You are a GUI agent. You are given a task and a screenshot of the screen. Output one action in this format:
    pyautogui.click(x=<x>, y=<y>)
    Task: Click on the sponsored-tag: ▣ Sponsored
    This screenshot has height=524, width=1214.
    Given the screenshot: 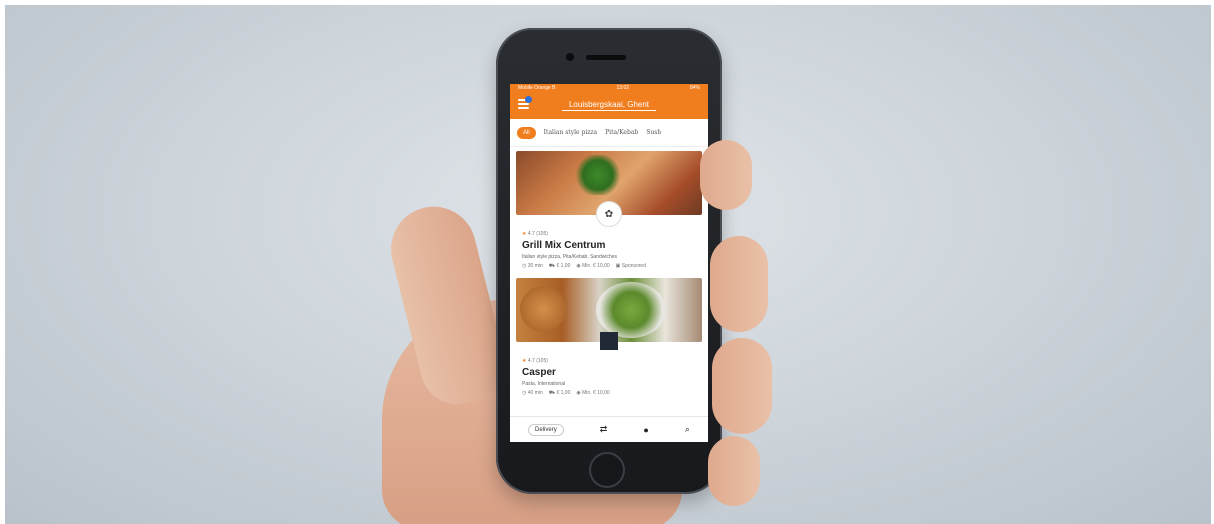 What is the action you would take?
    pyautogui.click(x=630, y=266)
    